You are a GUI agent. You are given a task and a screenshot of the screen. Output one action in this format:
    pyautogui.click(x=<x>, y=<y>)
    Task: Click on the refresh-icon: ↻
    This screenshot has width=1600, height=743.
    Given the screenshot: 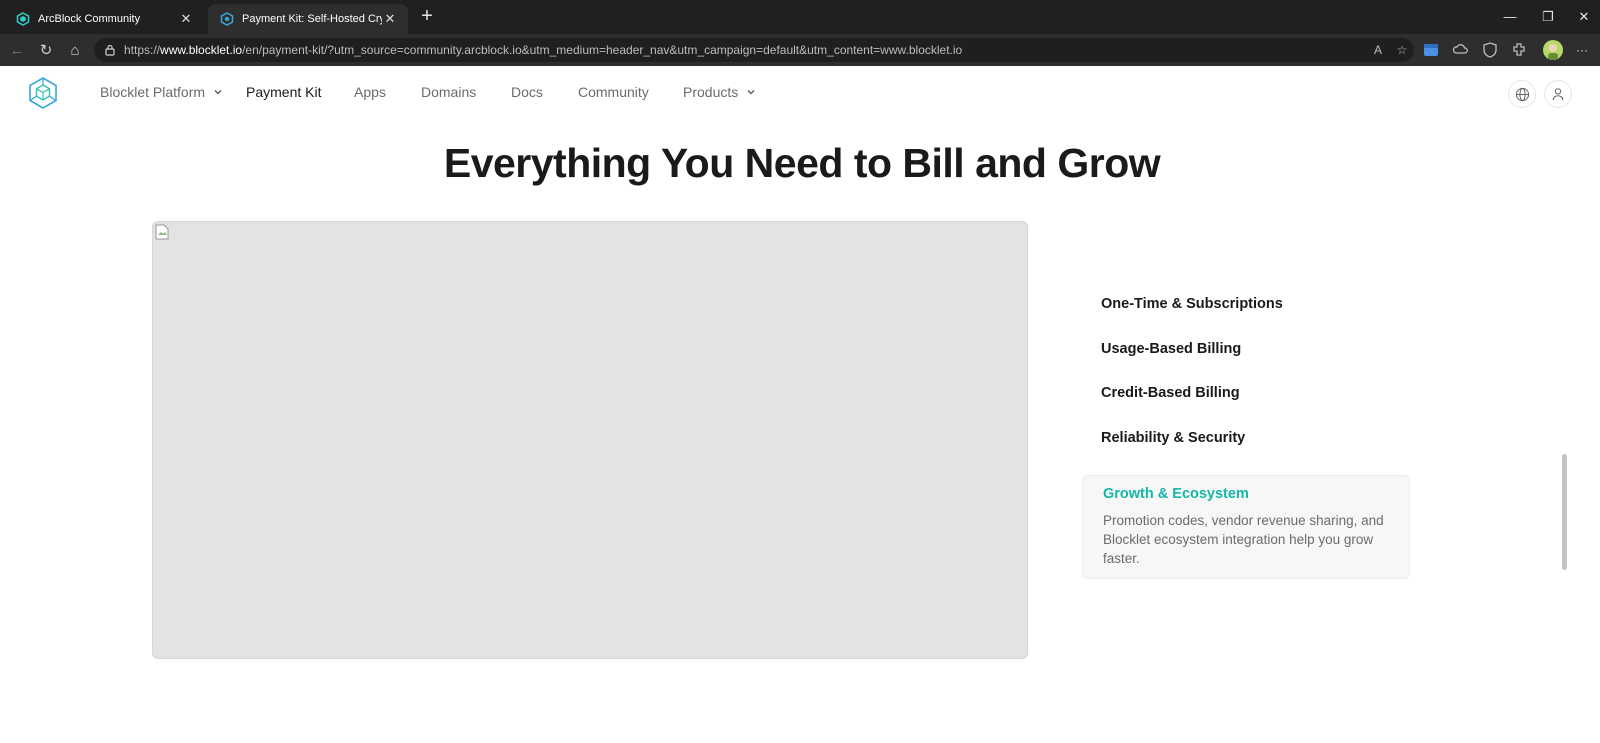 What is the action you would take?
    pyautogui.click(x=46, y=51)
    